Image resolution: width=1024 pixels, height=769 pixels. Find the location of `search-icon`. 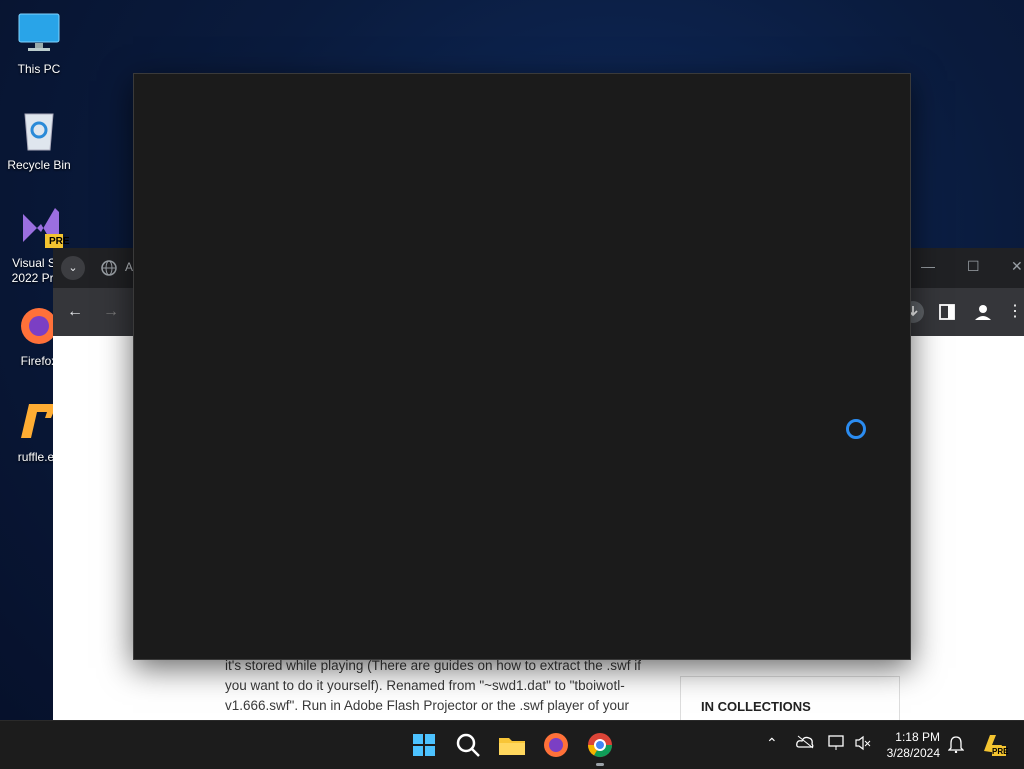

search-icon is located at coordinates (468, 745).